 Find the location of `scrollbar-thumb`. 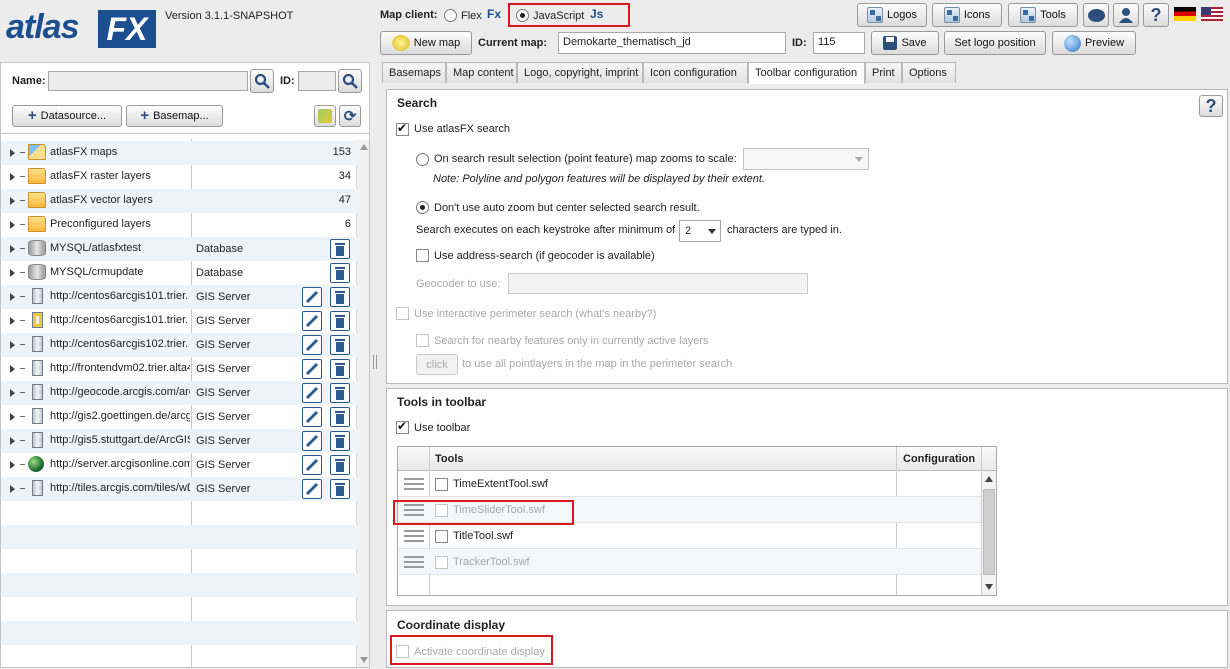

scrollbar-thumb is located at coordinates (989, 532).